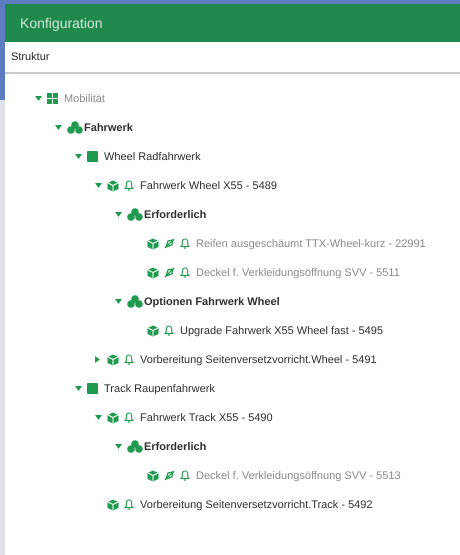 Image resolution: width=460 pixels, height=555 pixels. Describe the element at coordinates (152, 156) in the screenshot. I see `tree-item-label: Wheel Radfahrwerk` at that location.